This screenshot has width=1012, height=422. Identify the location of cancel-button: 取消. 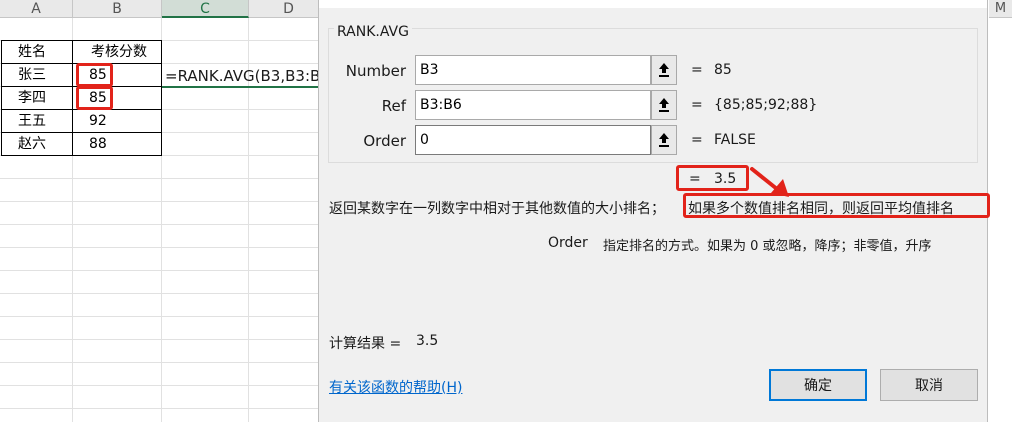
(929, 385).